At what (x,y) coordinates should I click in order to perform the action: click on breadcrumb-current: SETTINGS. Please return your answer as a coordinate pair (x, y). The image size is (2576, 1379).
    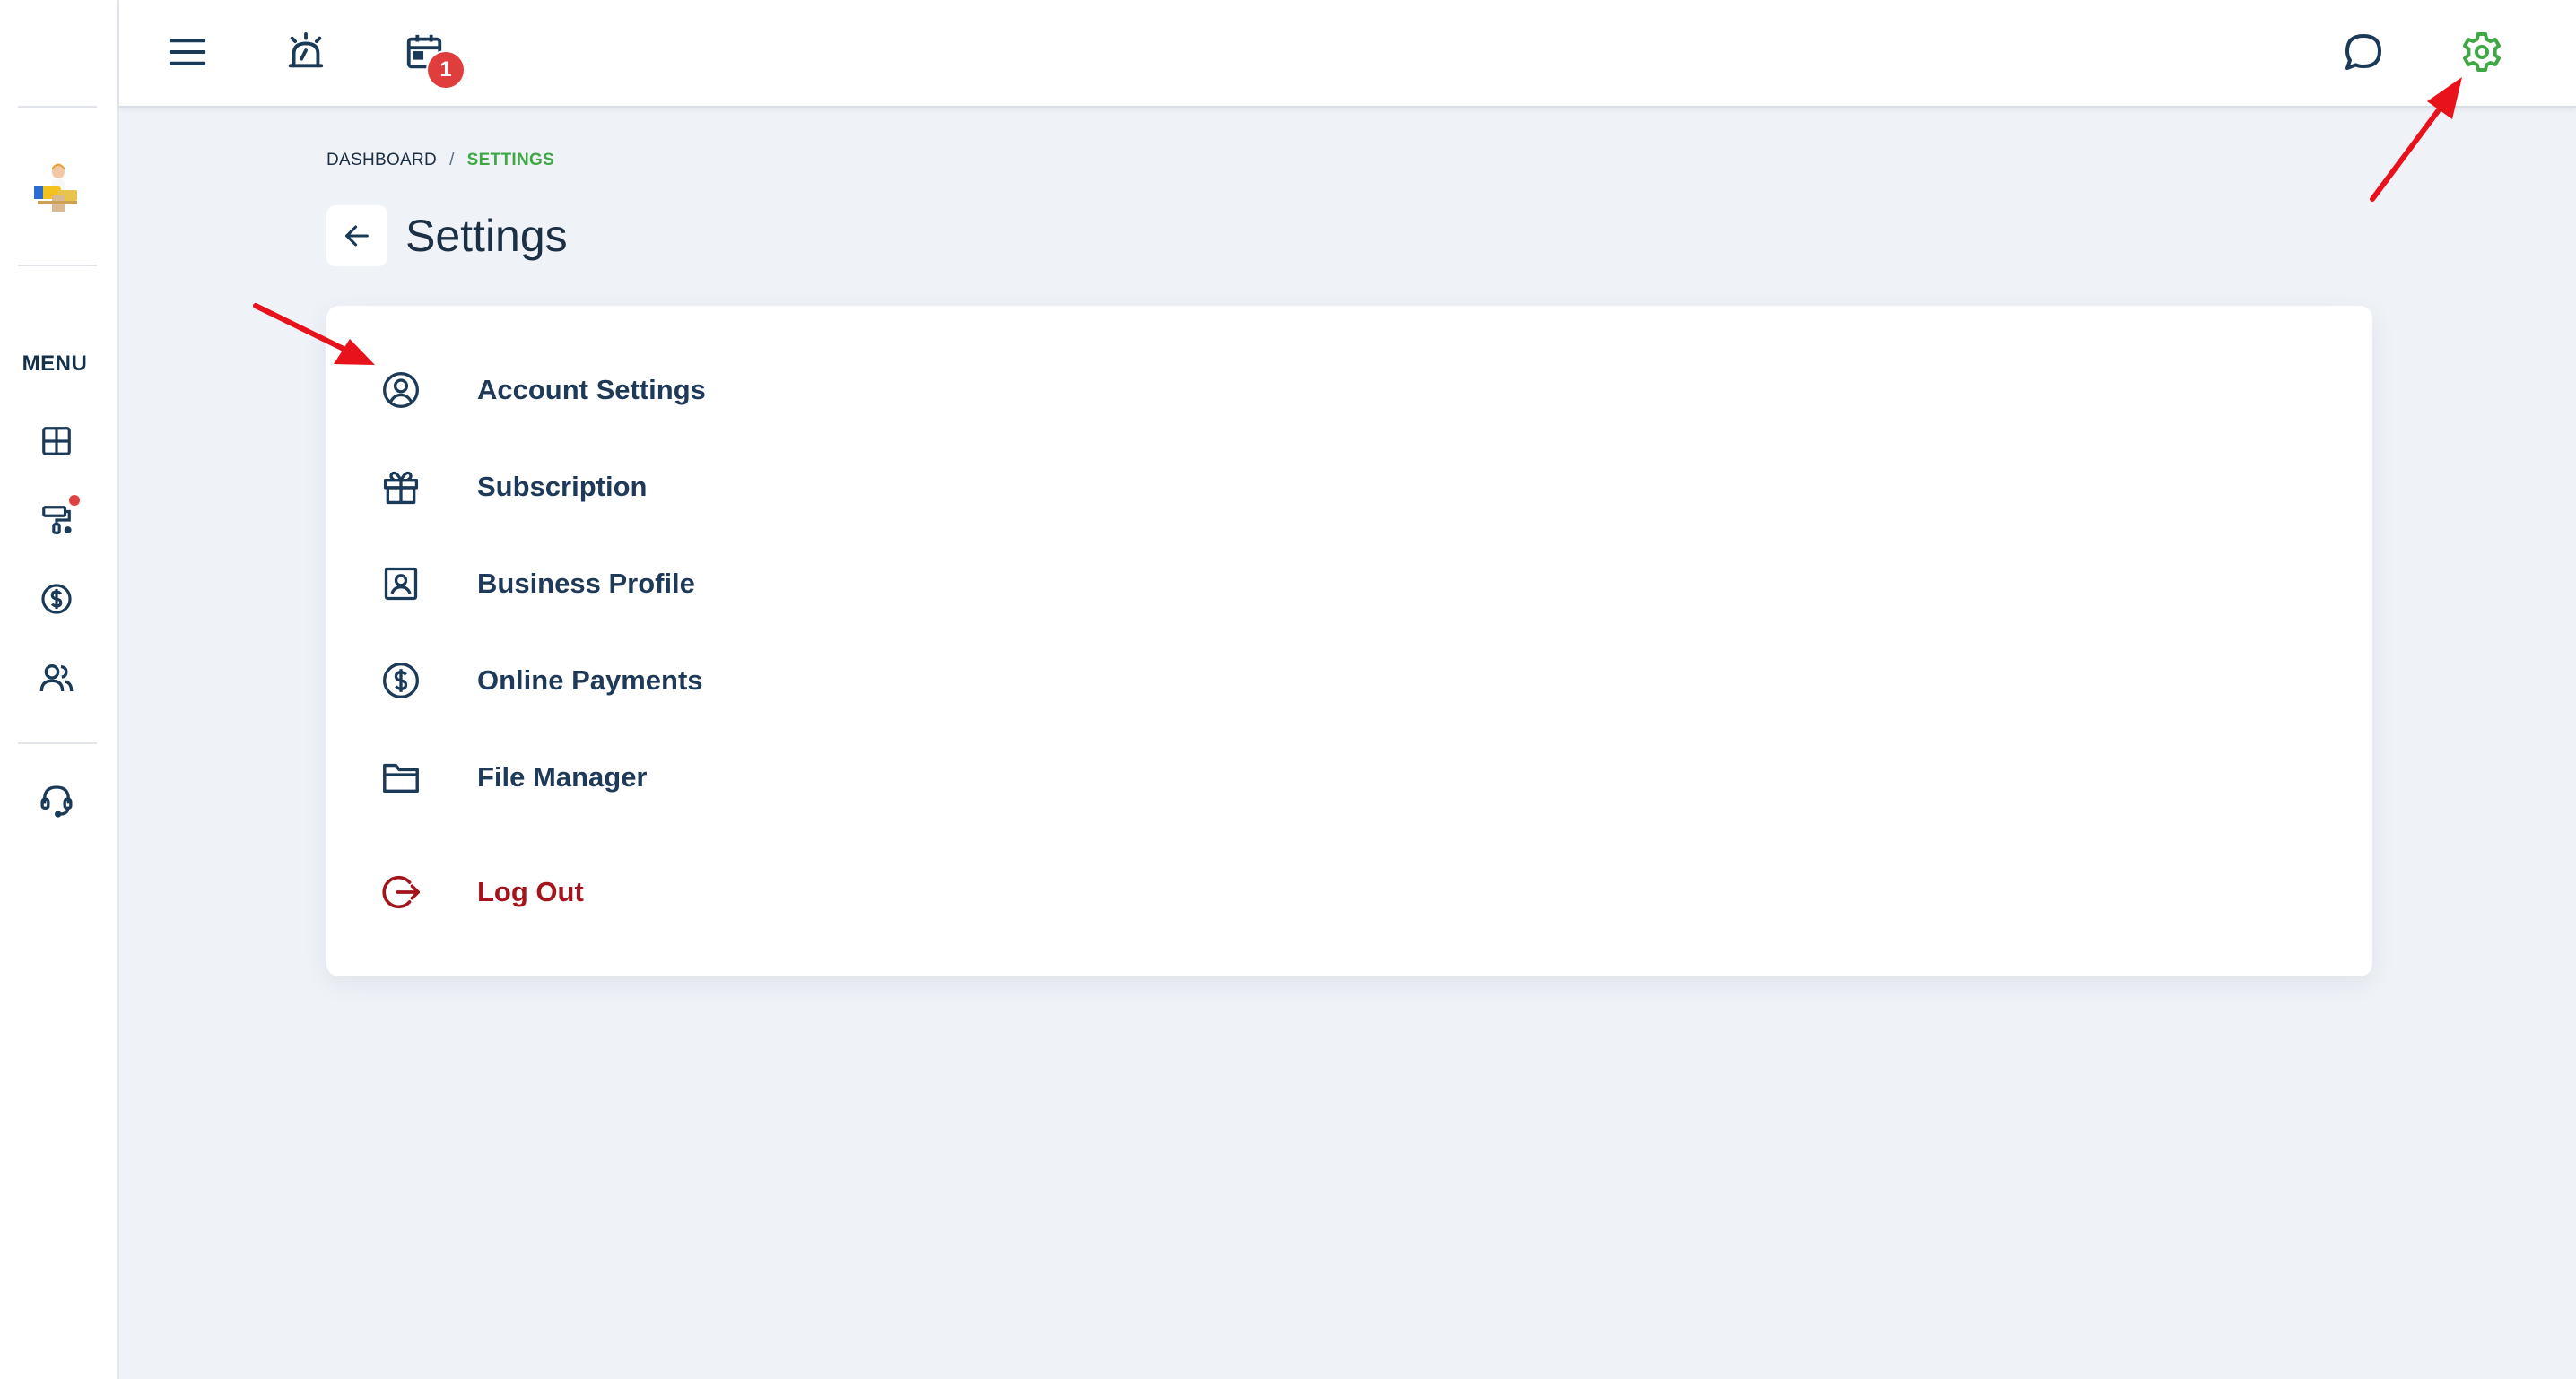
    Looking at the image, I should click on (510, 160).